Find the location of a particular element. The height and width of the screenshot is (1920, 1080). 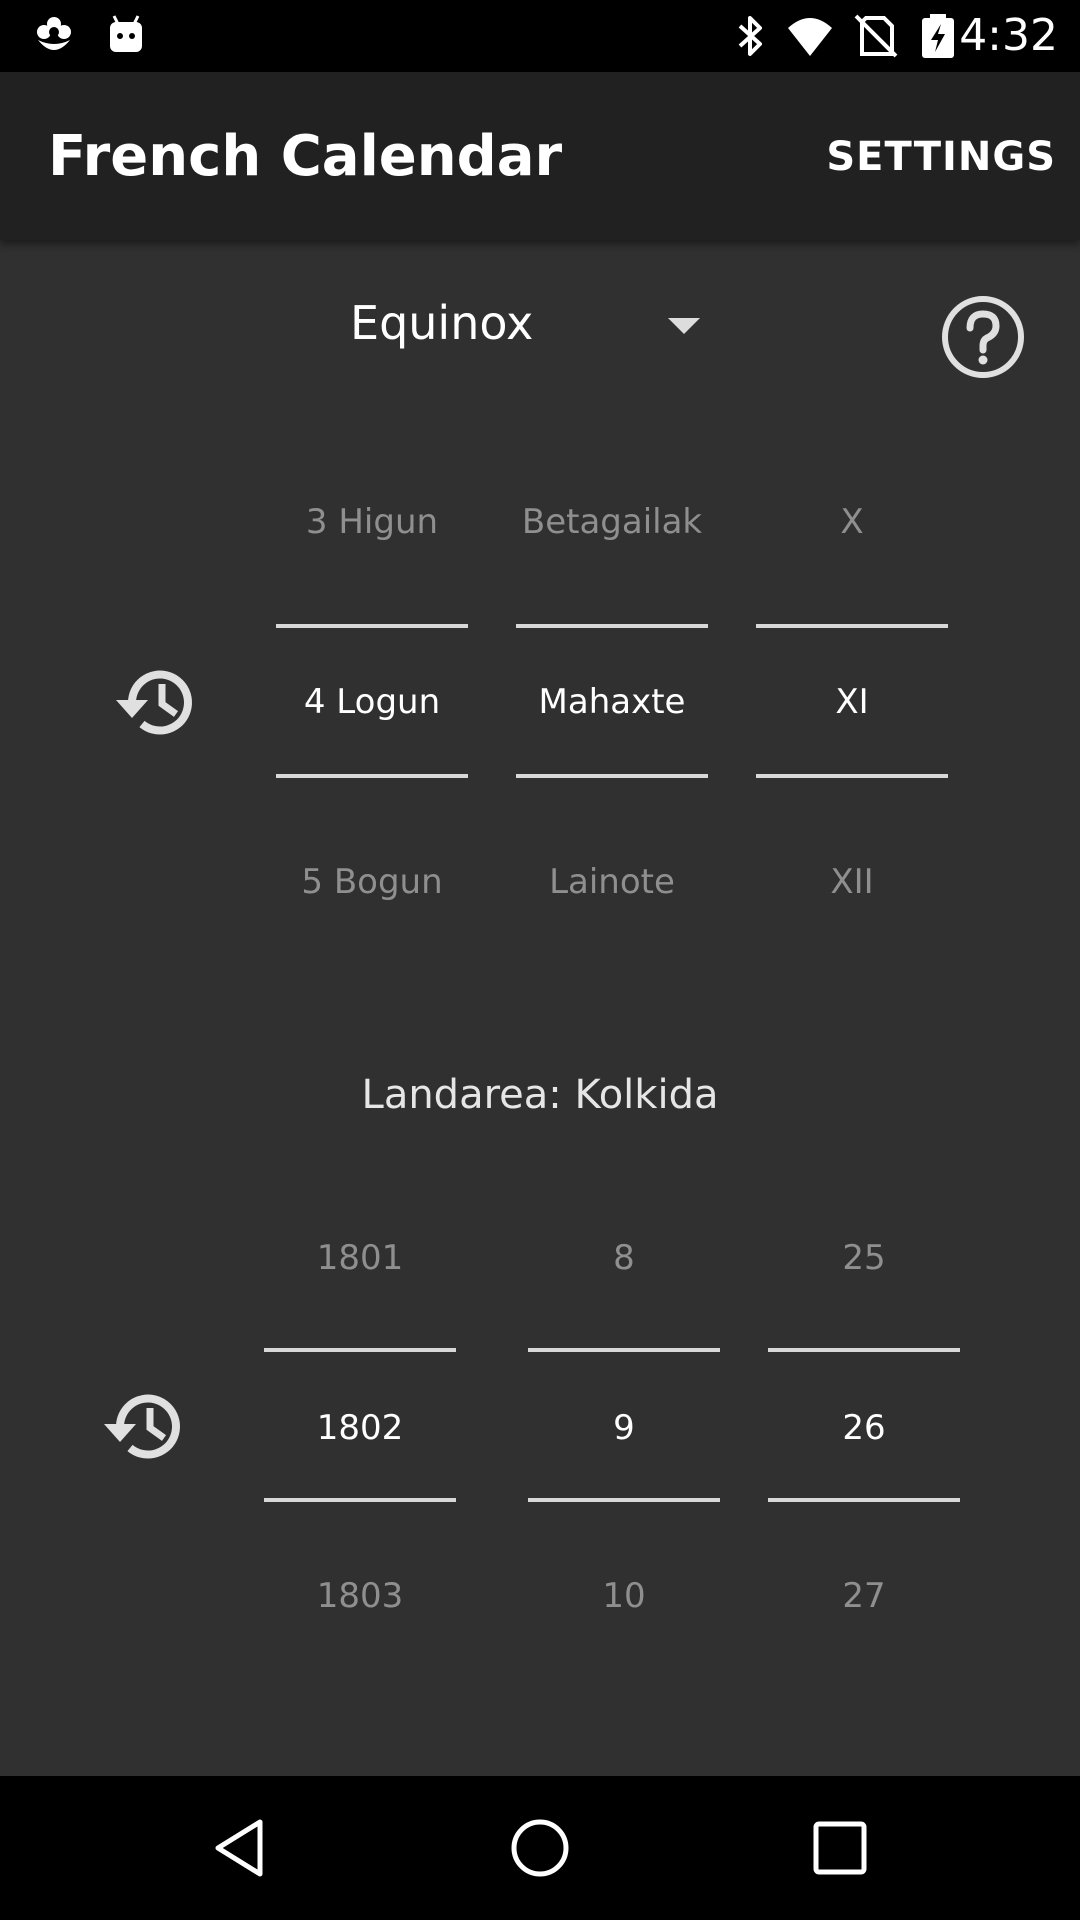

picker-next-value: 27 is located at coordinates (864, 1596).